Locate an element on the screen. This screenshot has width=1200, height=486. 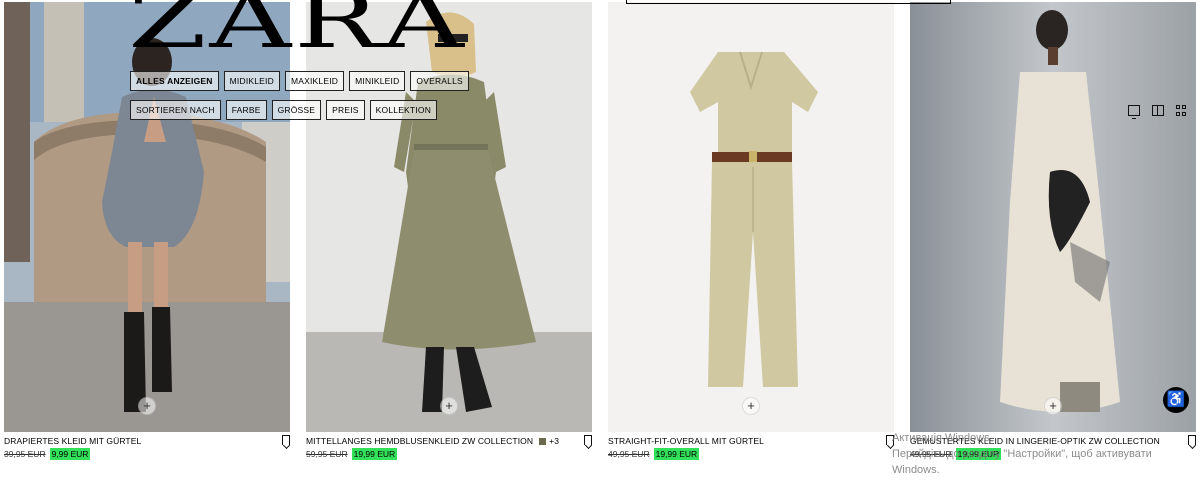
filter-collection: KOLLEKTION is located at coordinates (403, 110).